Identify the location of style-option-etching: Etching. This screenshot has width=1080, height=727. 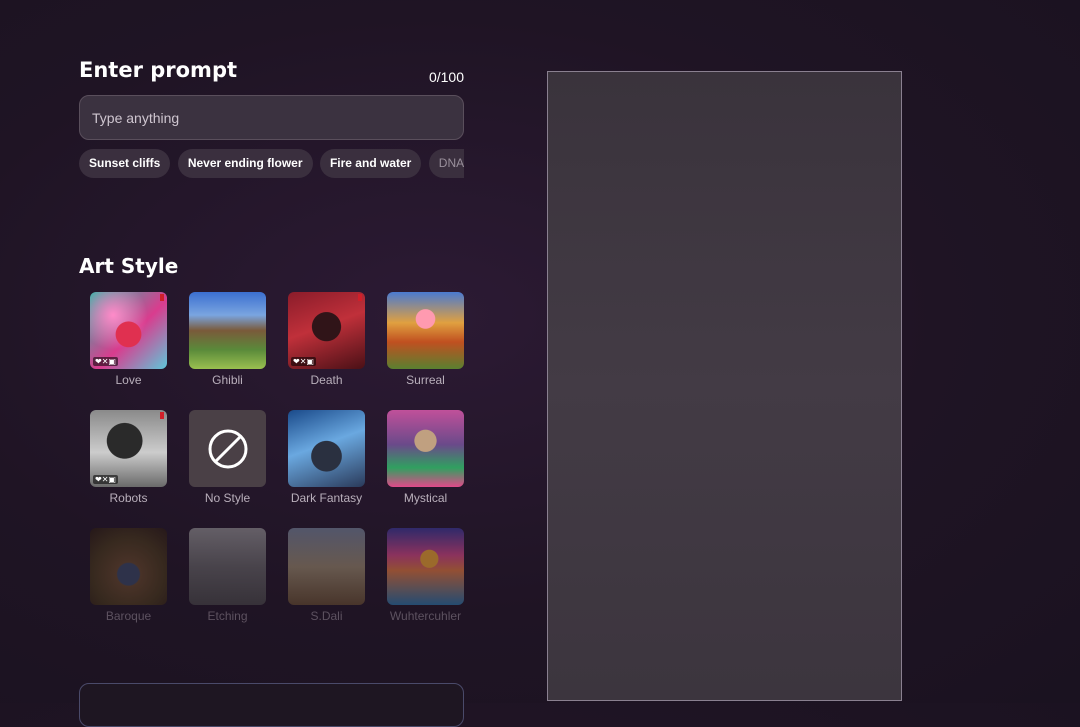
(227, 575).